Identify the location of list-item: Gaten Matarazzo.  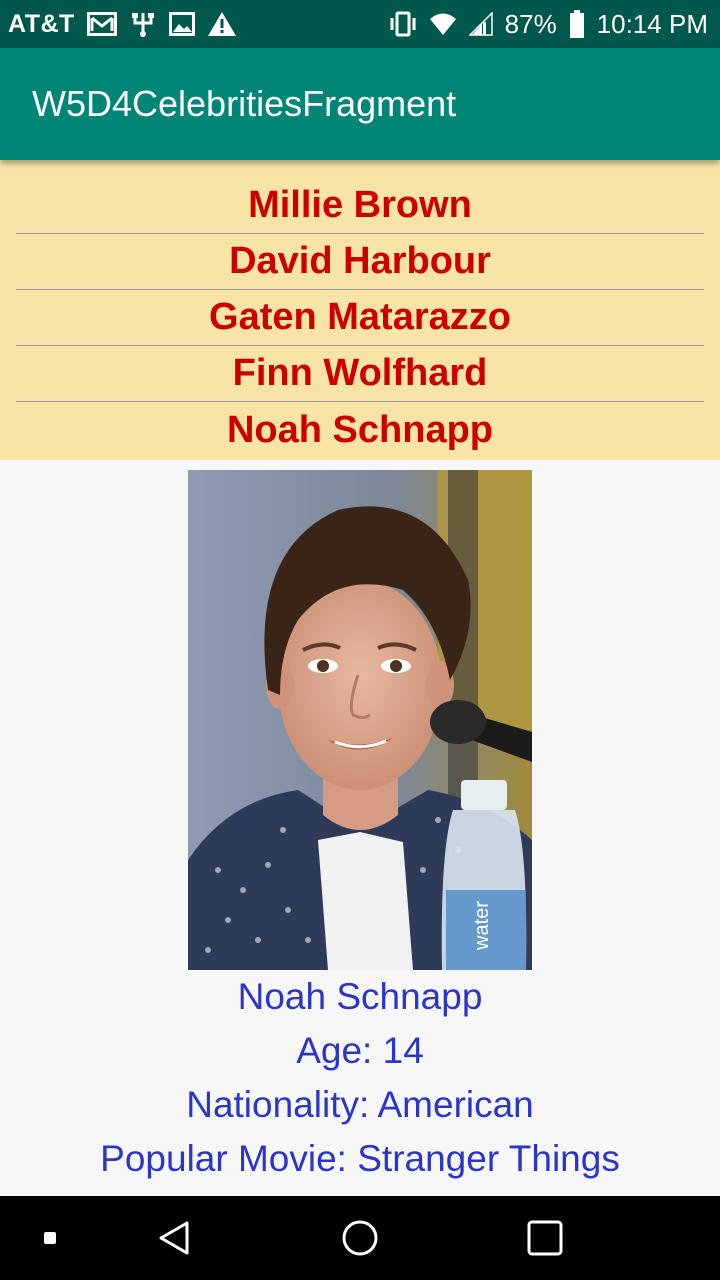
(360, 318).